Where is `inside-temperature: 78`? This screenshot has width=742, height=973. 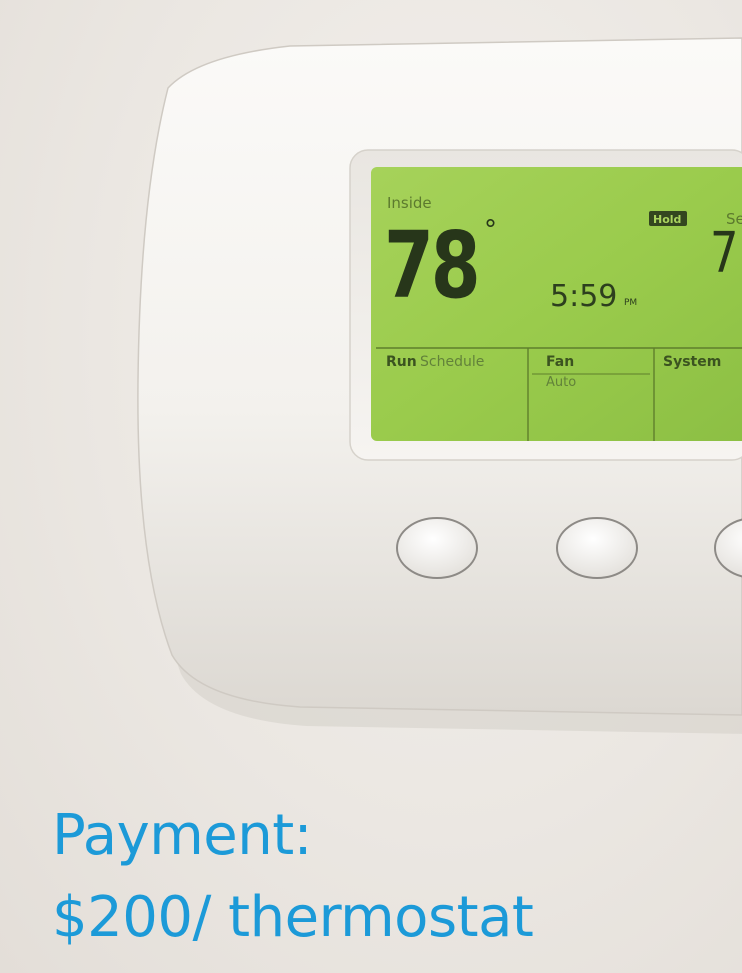
inside-temperature: 78 is located at coordinates (431, 265).